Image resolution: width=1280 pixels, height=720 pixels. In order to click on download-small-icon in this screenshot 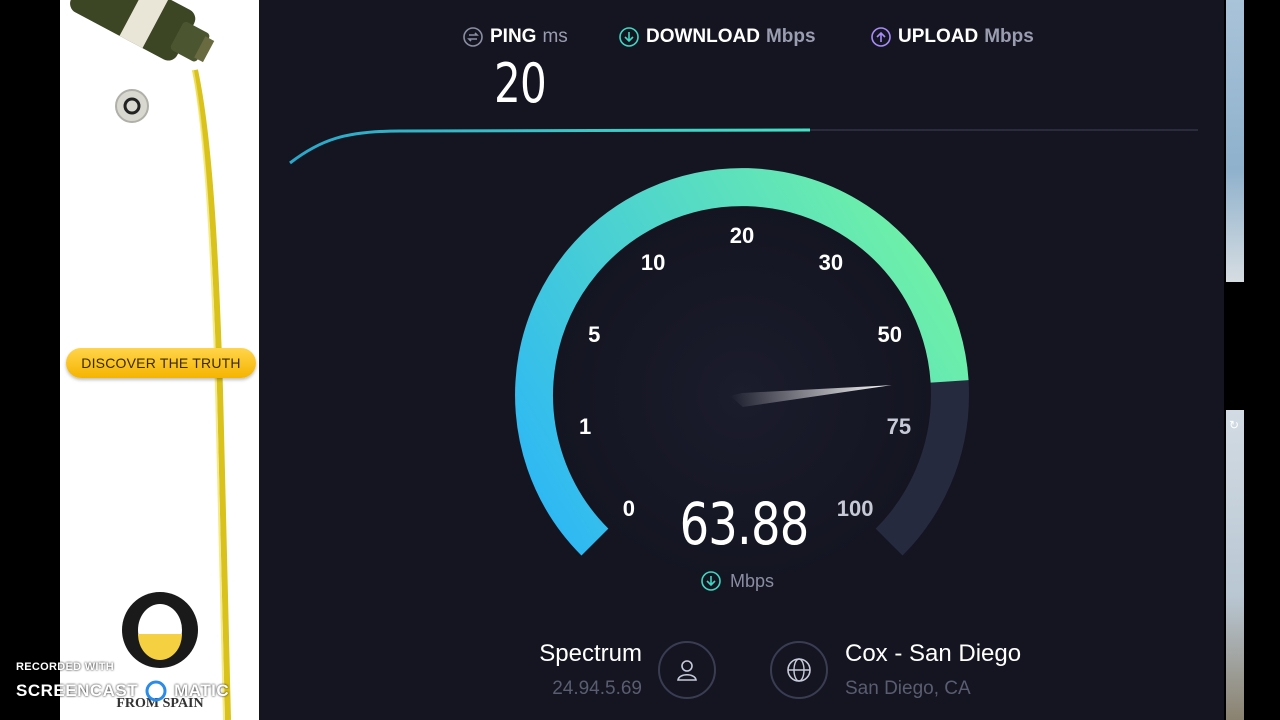, I will do `click(711, 581)`.